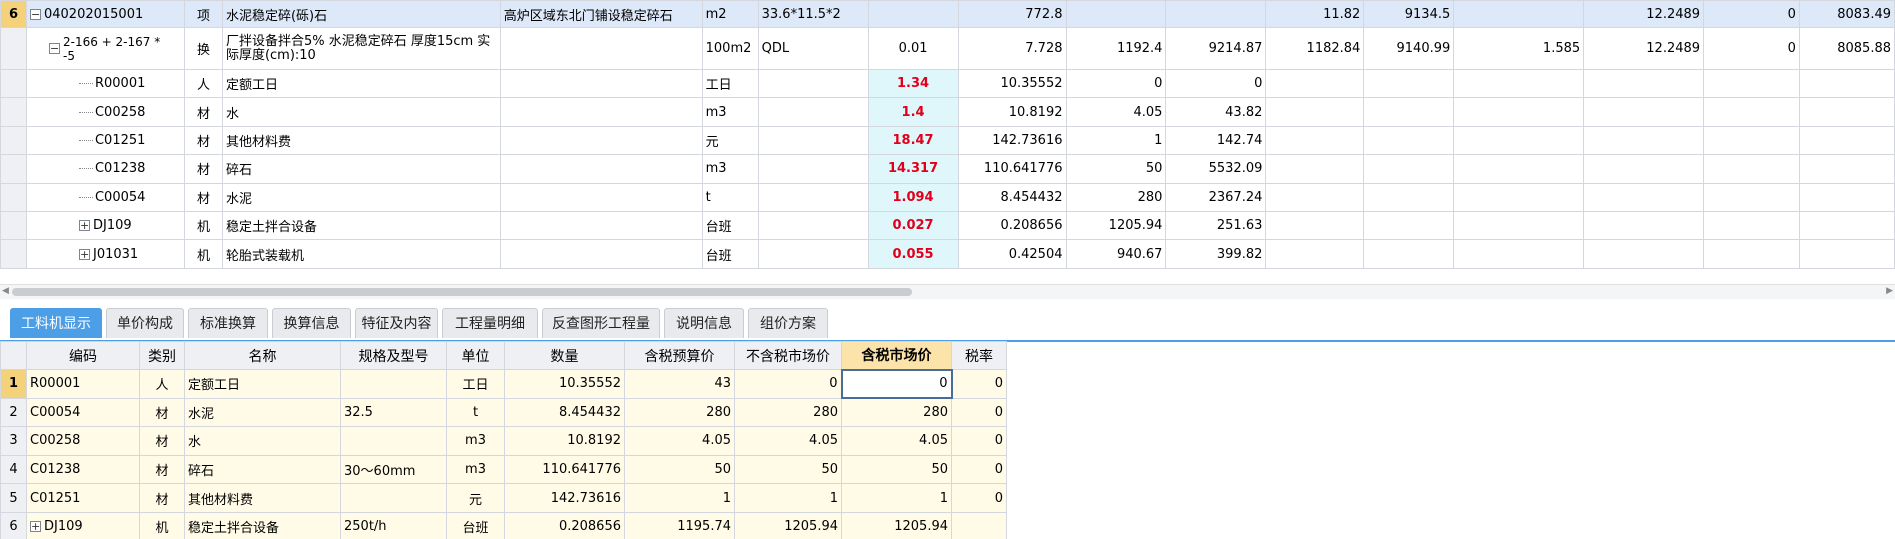 Image resolution: width=1895 pixels, height=539 pixels. What do you see at coordinates (462, 292) in the screenshot?
I see `scrollbar-thumb` at bounding box center [462, 292].